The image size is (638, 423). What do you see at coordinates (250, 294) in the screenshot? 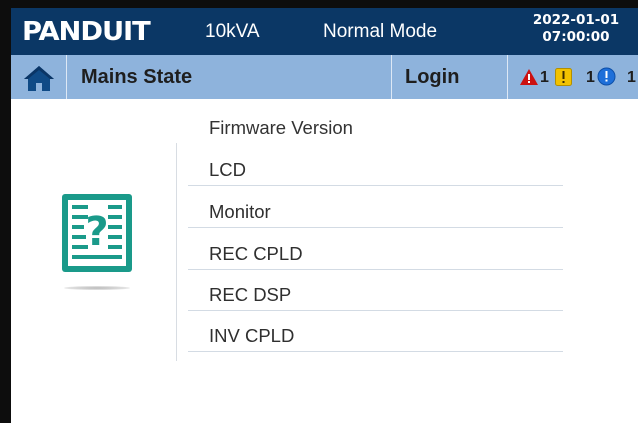
I see `row-label-rec-dsp: REC DSP` at bounding box center [250, 294].